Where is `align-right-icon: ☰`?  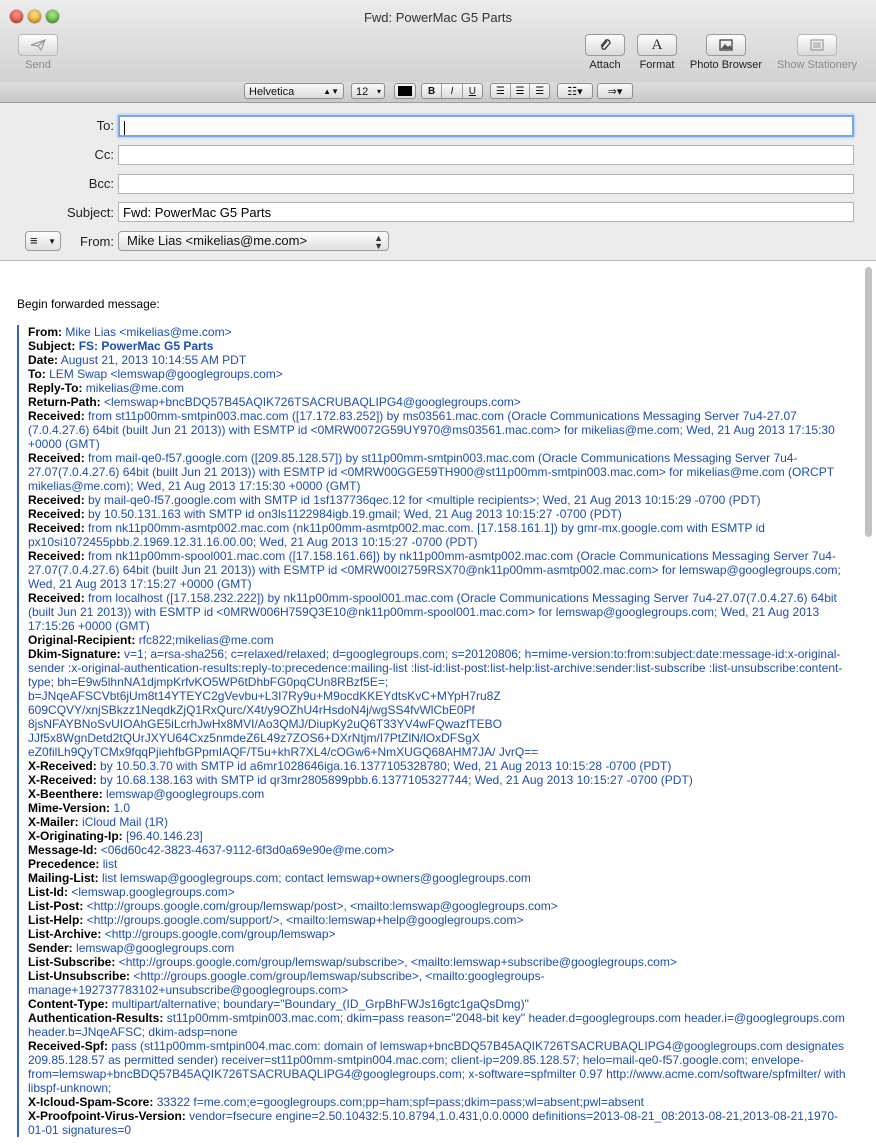
align-right-icon: ☰ is located at coordinates (539, 91).